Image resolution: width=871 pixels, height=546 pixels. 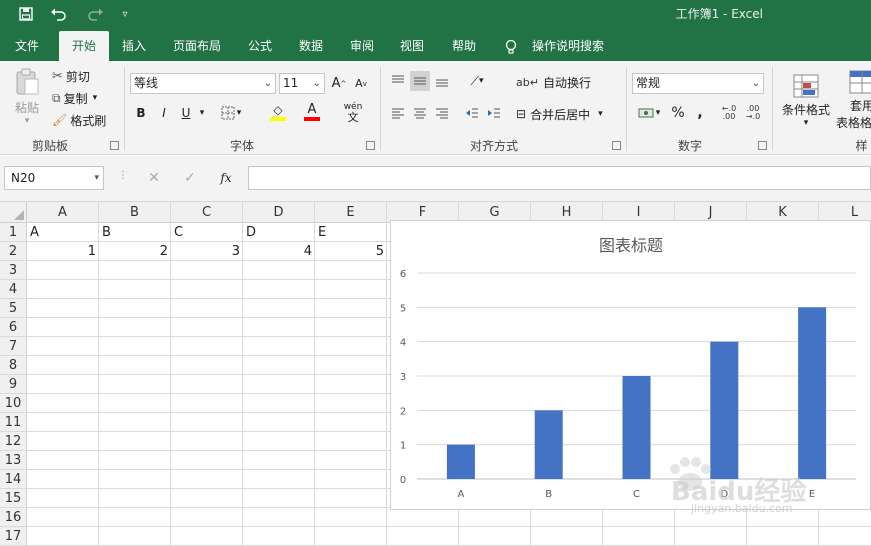 What do you see at coordinates (54, 178) in the screenshot?
I see `name-box: N20 ▾` at bounding box center [54, 178].